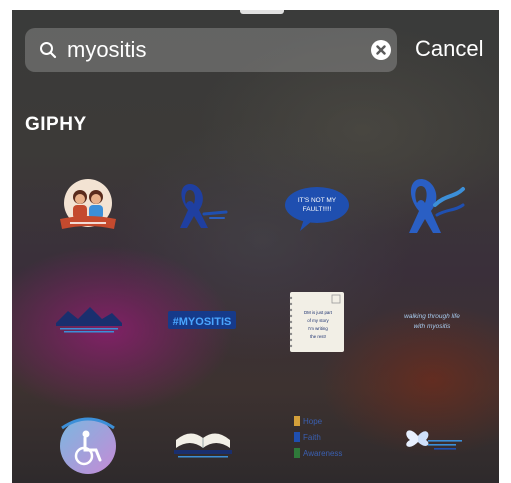 The image size is (511, 483). I want to click on sticker-blue-ribbon-small, so click(200, 206).